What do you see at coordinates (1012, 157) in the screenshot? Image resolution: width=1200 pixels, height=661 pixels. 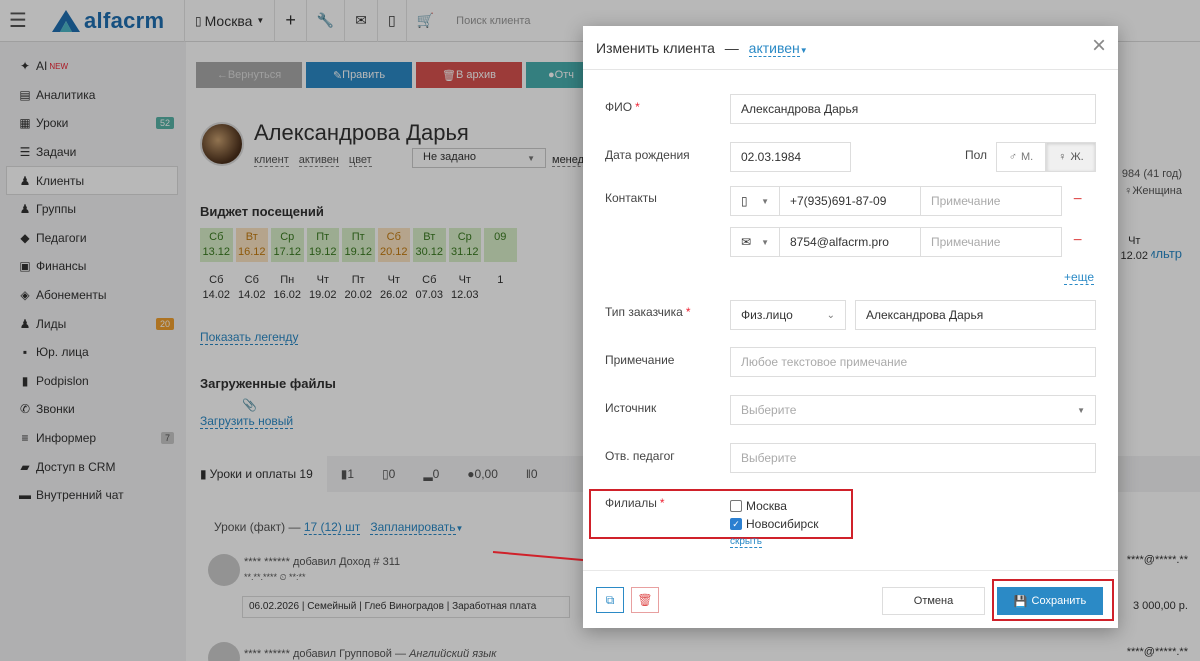 I see `male-icon: ♂` at bounding box center [1012, 157].